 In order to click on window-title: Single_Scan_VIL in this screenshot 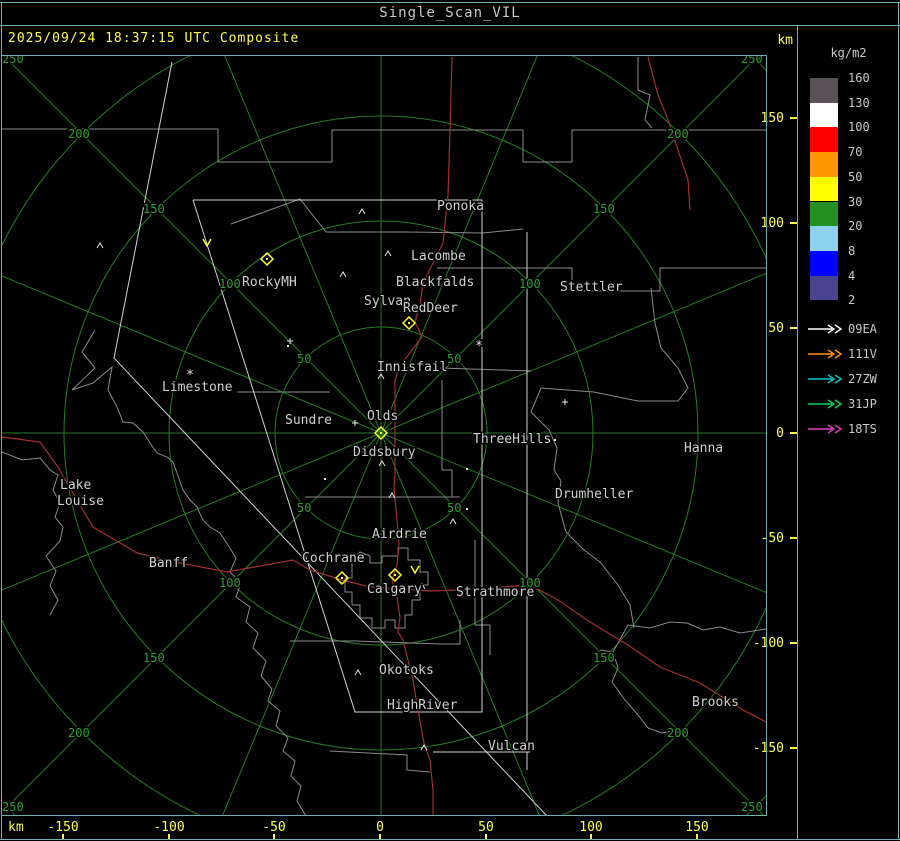, I will do `click(450, 13)`.